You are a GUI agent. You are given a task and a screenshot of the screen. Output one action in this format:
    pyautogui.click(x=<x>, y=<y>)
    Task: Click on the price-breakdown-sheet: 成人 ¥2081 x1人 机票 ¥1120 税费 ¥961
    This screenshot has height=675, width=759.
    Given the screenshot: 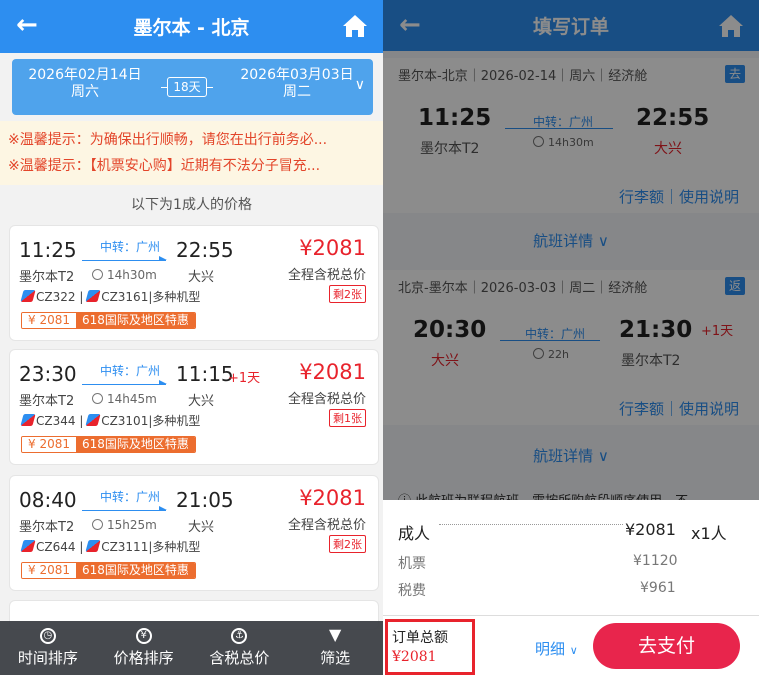 What is the action you would take?
    pyautogui.click(x=571, y=557)
    